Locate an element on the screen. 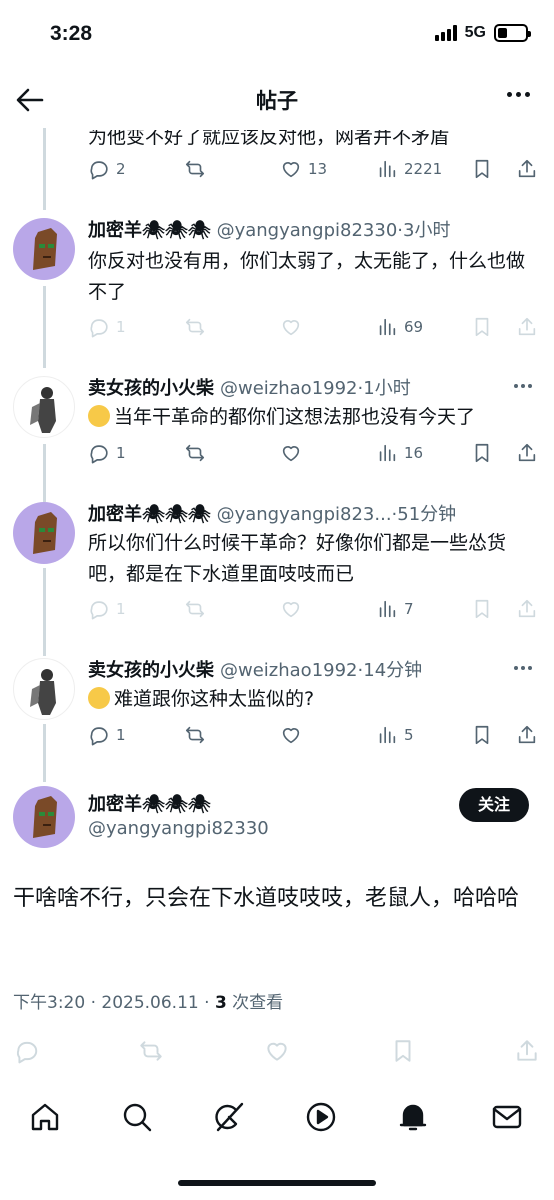 This screenshot has width=554, height=1200. tweet-text: 你反对也没有用，你们太弱了，太无能了，什么也做不了 is located at coordinates (307, 276).